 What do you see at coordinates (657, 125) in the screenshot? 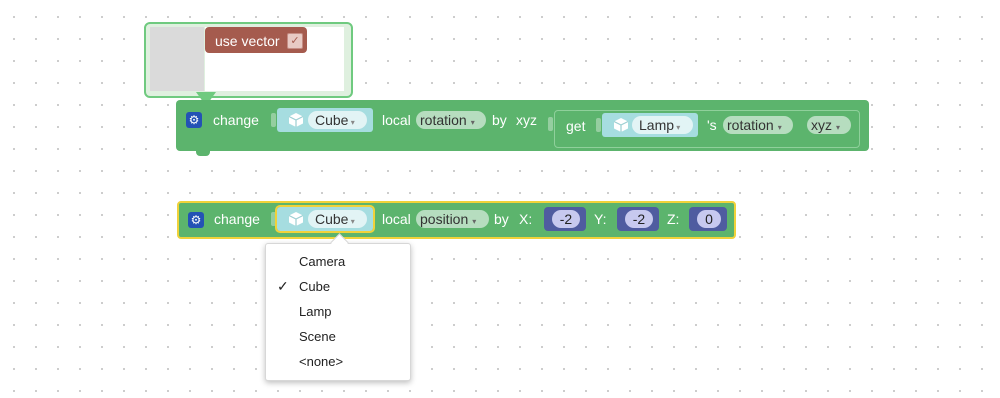
I see `lamp-dropdown-value: Lamp` at bounding box center [657, 125].